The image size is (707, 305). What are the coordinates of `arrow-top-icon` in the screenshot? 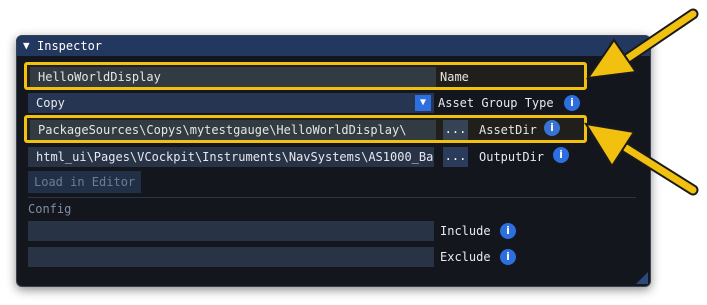 It's located at (642, 44).